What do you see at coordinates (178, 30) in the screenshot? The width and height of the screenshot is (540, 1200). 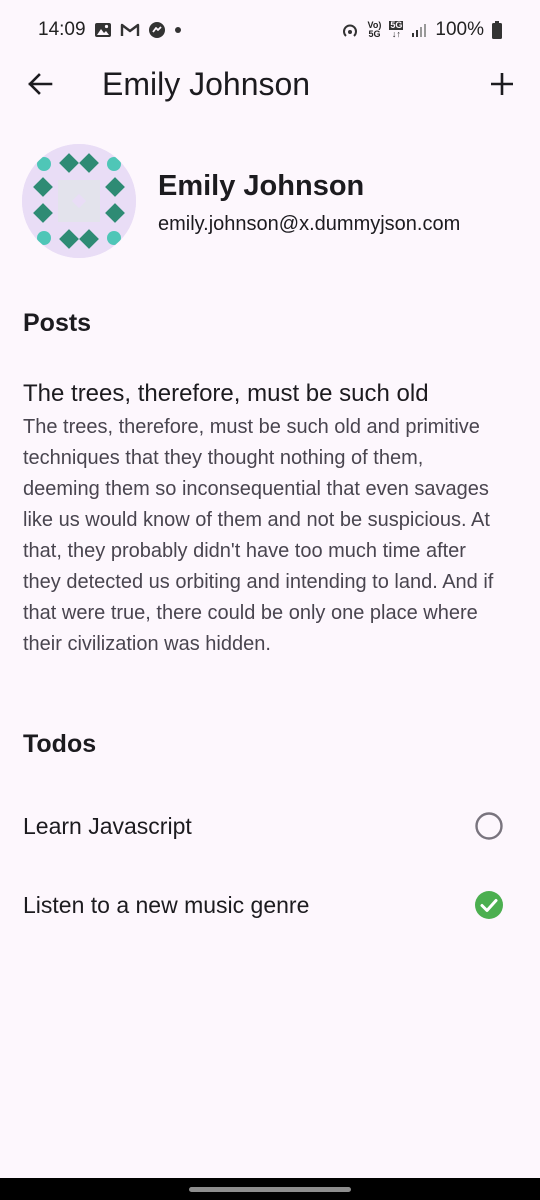 I see `more-notifications-dot-icon` at bounding box center [178, 30].